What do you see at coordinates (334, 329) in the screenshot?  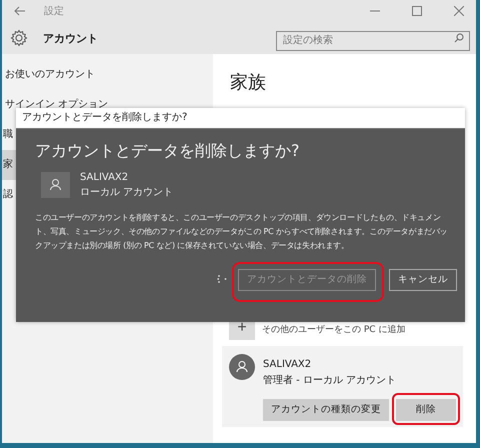 I see `add-user-label: その他のユーザーをこの PC に追加` at bounding box center [334, 329].